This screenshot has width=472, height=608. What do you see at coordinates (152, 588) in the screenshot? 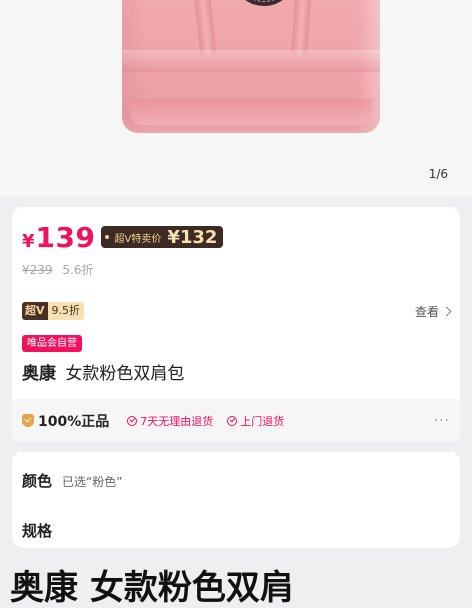
I see `product-headline: 奥康 女款粉色双肩` at bounding box center [152, 588].